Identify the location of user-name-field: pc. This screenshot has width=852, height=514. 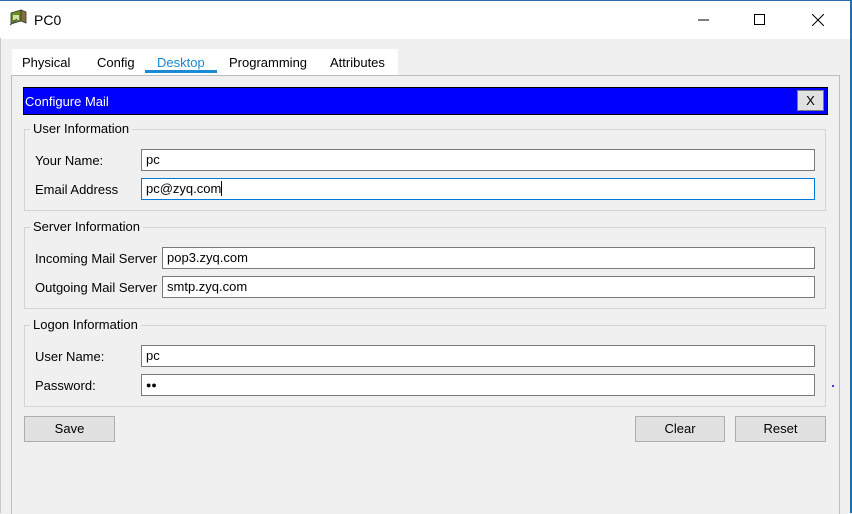
(478, 356).